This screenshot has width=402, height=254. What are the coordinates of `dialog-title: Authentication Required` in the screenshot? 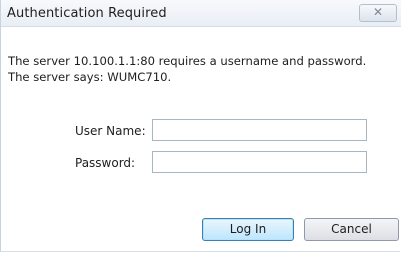 It's located at (87, 13).